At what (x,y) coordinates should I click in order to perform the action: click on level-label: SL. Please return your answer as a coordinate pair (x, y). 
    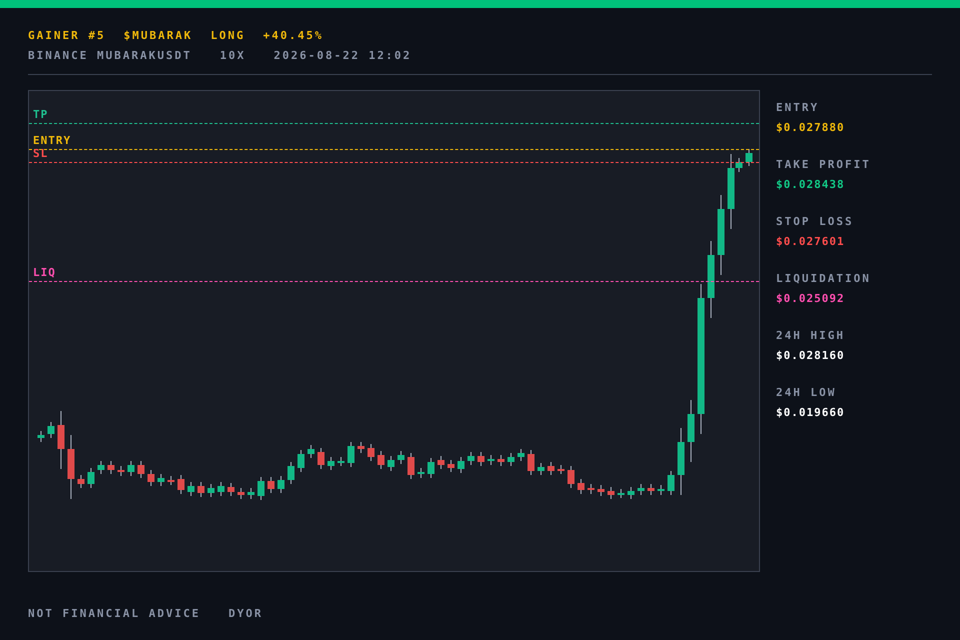
    Looking at the image, I should click on (40, 153).